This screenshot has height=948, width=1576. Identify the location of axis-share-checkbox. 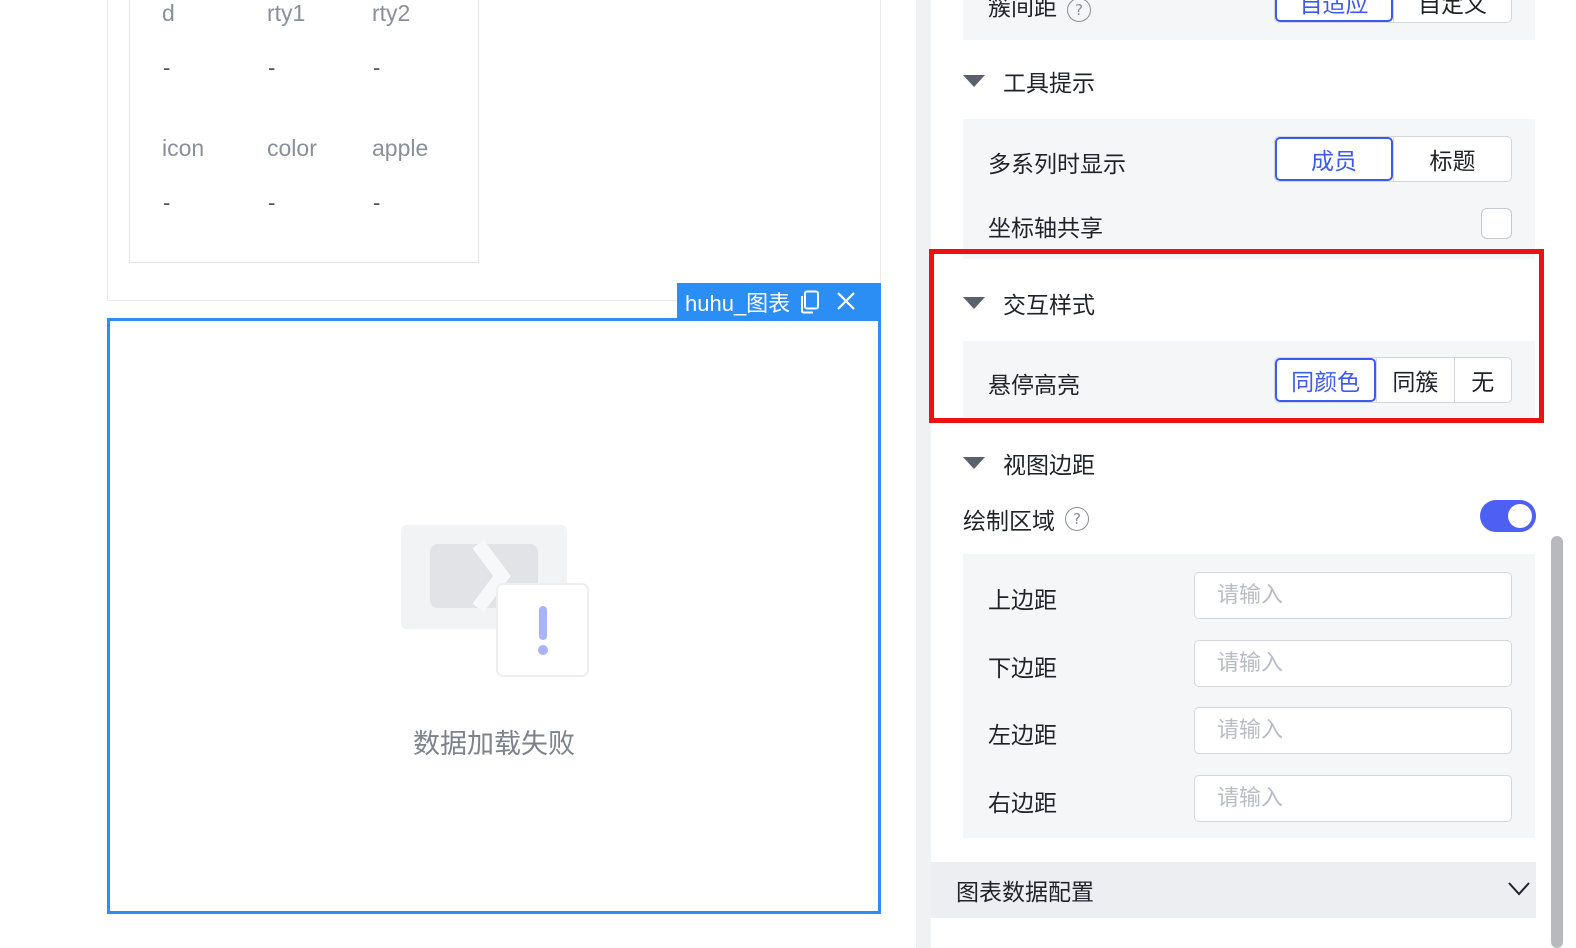
(1496, 223).